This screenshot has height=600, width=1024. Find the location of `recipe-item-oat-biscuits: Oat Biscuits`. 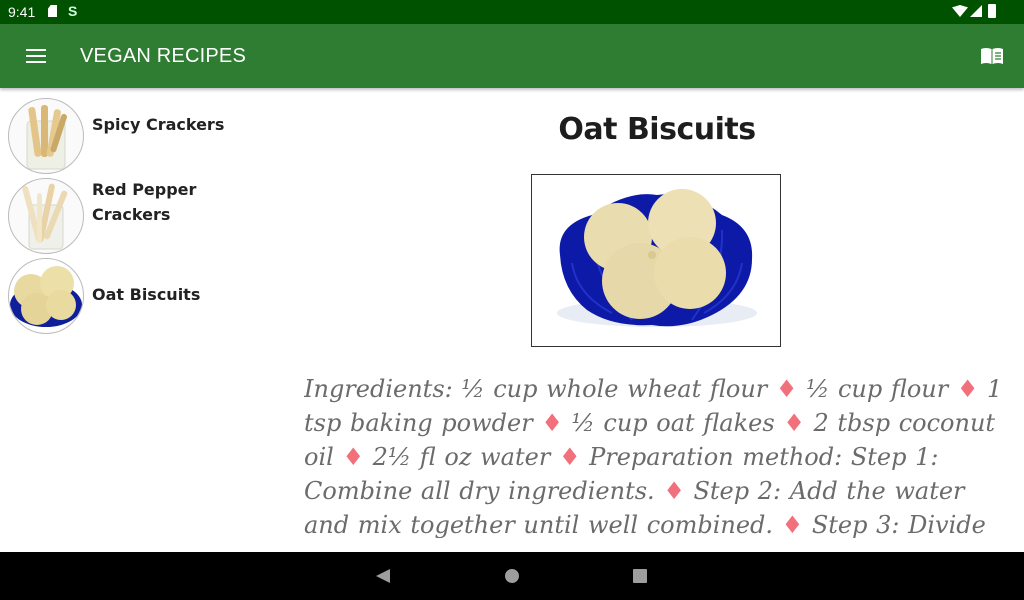

recipe-item-oat-biscuits: Oat Biscuits is located at coordinates (135, 293).